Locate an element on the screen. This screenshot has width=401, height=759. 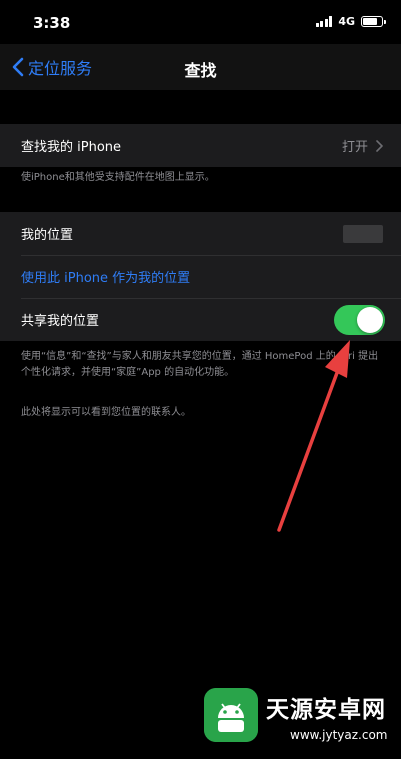
find-iphone-status: 打开 is located at coordinates (362, 145).